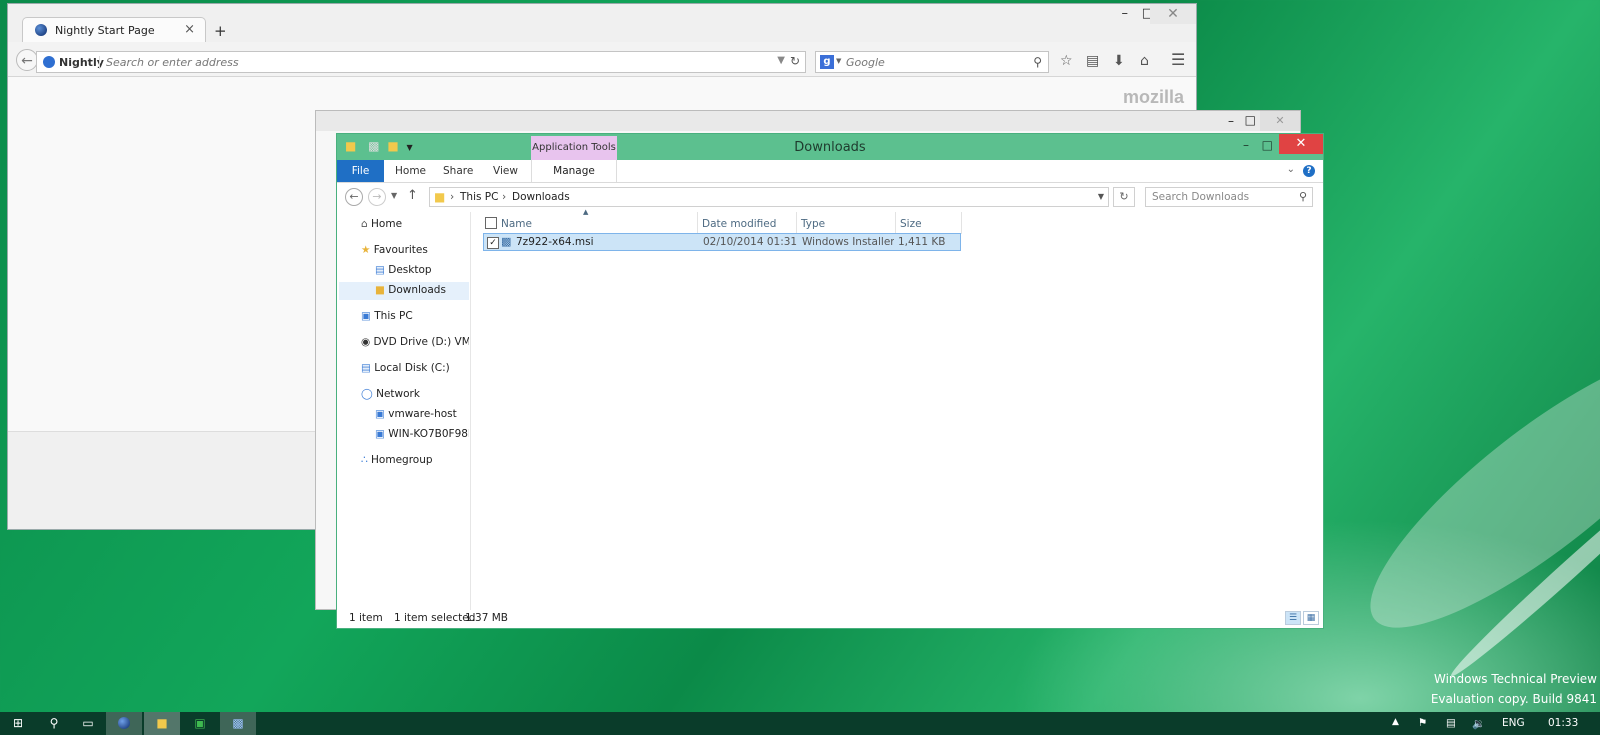  Describe the element at coordinates (479, 197) in the screenshot. I see `breadcrumb-this-pc: This PC` at that location.